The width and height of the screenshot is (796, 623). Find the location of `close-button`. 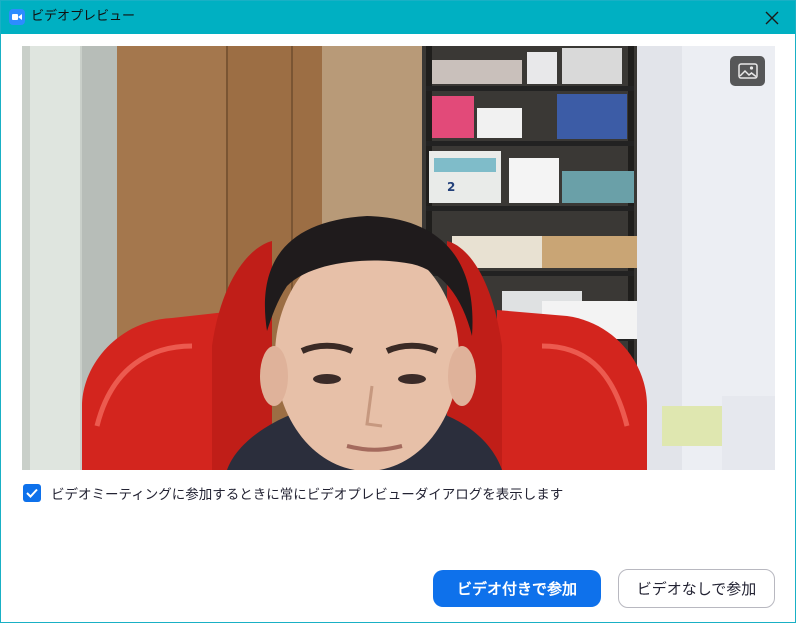

close-button is located at coordinates (772, 17).